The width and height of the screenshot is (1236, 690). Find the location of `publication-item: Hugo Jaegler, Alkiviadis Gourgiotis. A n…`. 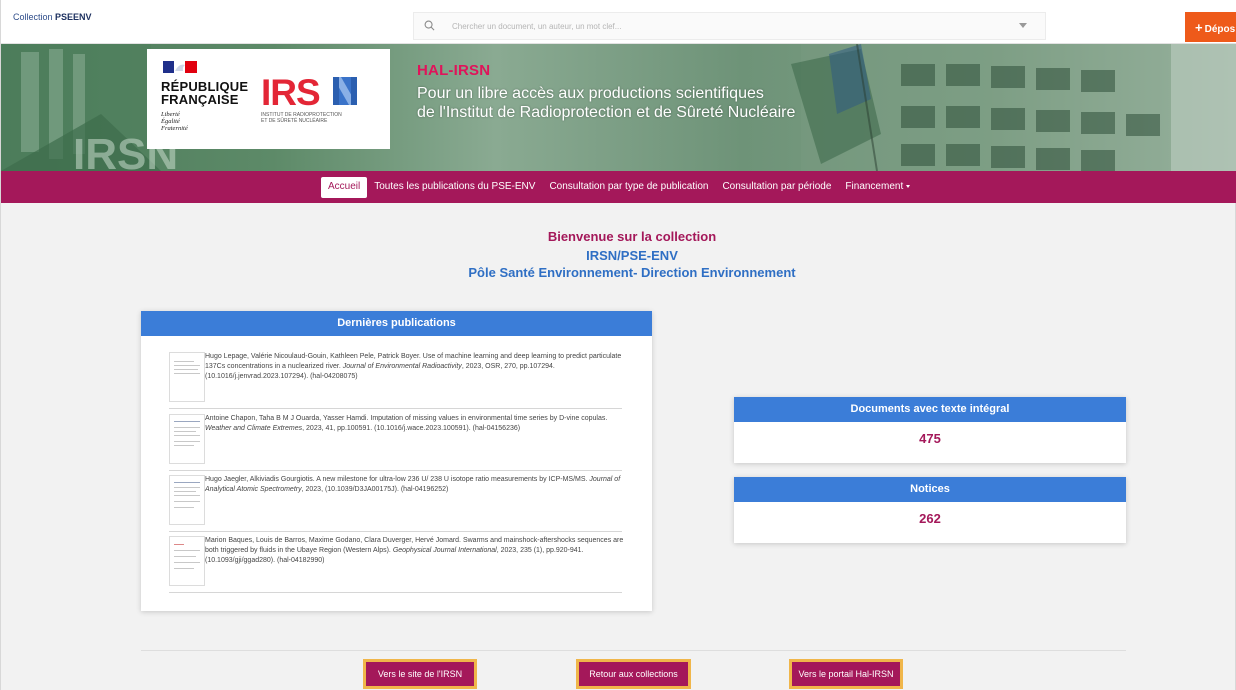

publication-item: Hugo Jaegler, Alkiviadis Gourgiotis. A n… is located at coordinates (395, 503).